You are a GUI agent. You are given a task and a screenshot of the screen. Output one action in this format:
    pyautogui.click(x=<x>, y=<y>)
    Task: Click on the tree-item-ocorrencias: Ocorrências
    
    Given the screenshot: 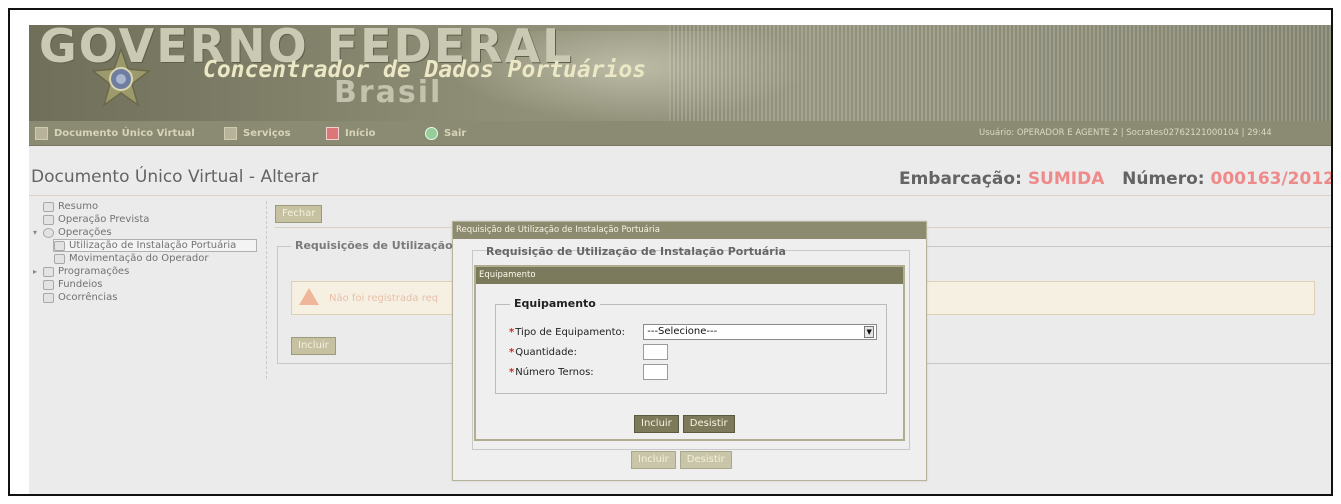 What is the action you would take?
    pyautogui.click(x=148, y=297)
    